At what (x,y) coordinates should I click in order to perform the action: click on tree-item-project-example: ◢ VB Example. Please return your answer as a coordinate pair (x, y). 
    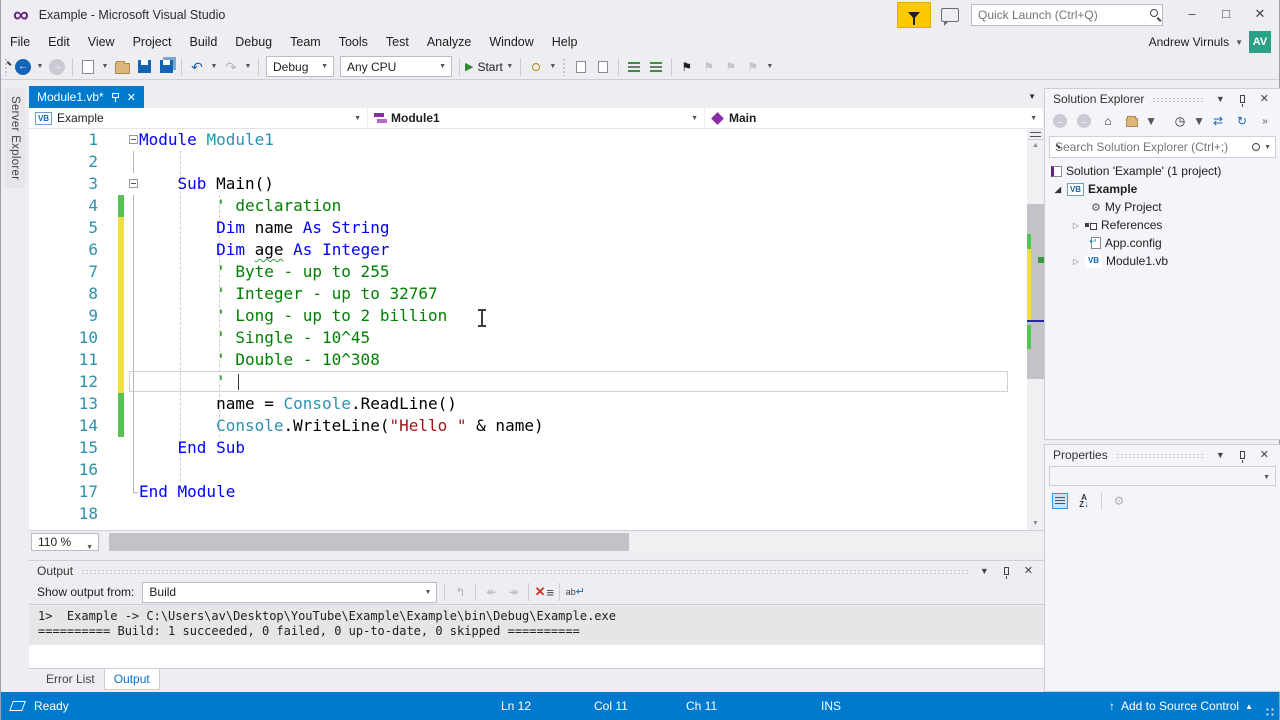
    Looking at the image, I should click on (1162, 189).